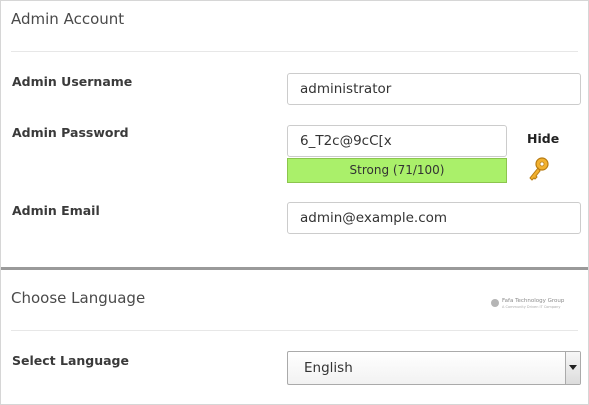  I want to click on hide-password-toggle: Hide, so click(543, 138).